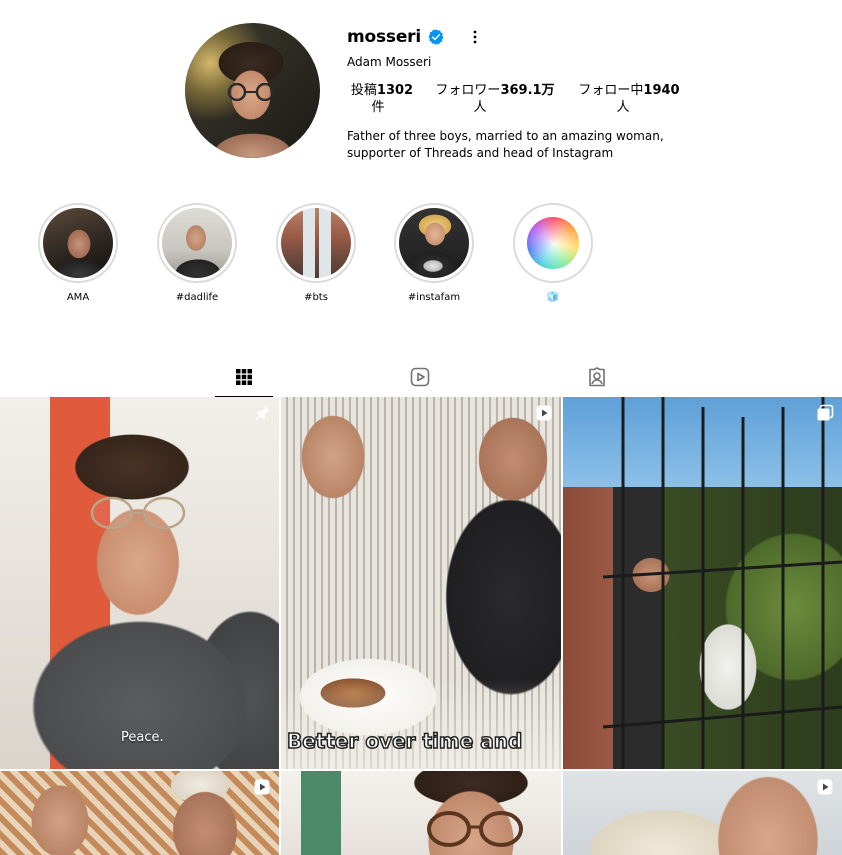  Describe the element at coordinates (262, 413) in the screenshot. I see `pin-icon` at that location.